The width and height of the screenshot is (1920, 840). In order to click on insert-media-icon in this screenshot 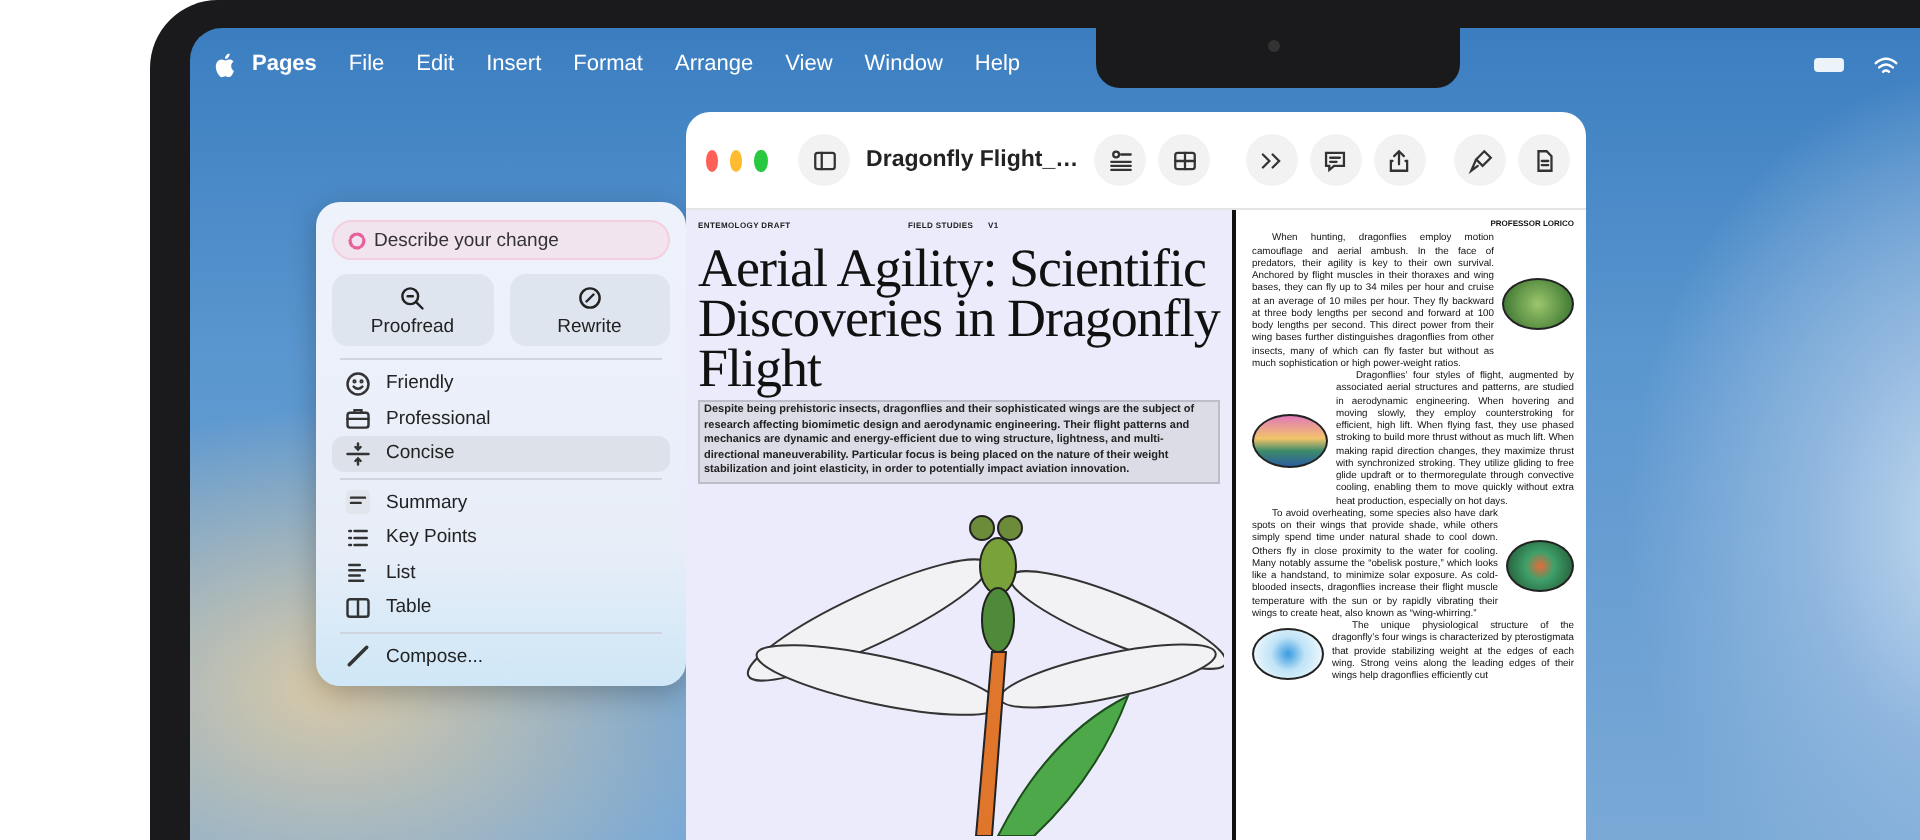, I will do `click(1120, 160)`.